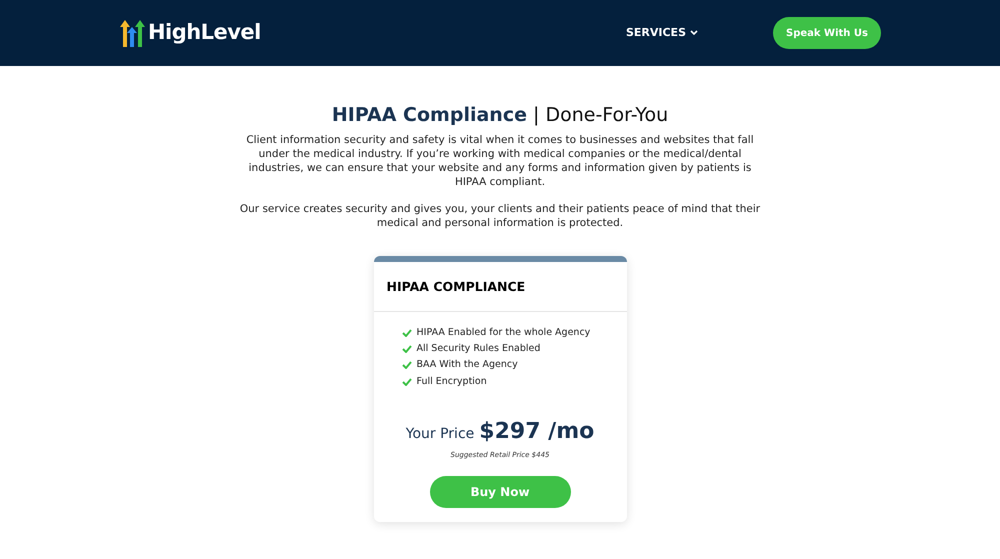 The width and height of the screenshot is (1000, 559). What do you see at coordinates (500, 287) in the screenshot?
I see `card-title: HIPAA COMPLIANCE` at bounding box center [500, 287].